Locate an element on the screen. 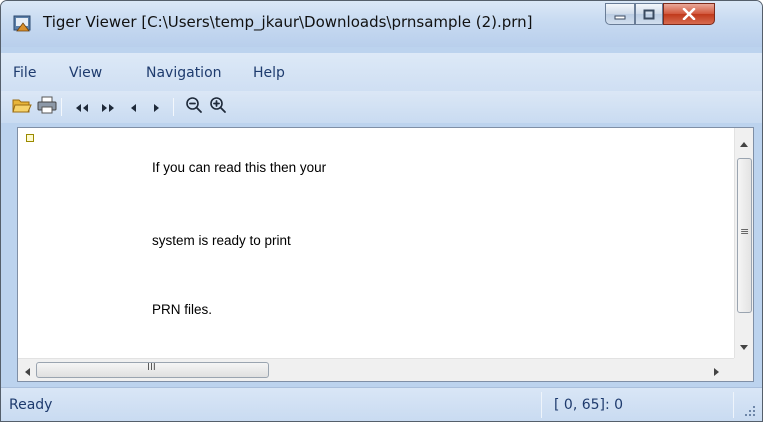 This screenshot has width=763, height=422. scroll-down-button is located at coordinates (744, 345).